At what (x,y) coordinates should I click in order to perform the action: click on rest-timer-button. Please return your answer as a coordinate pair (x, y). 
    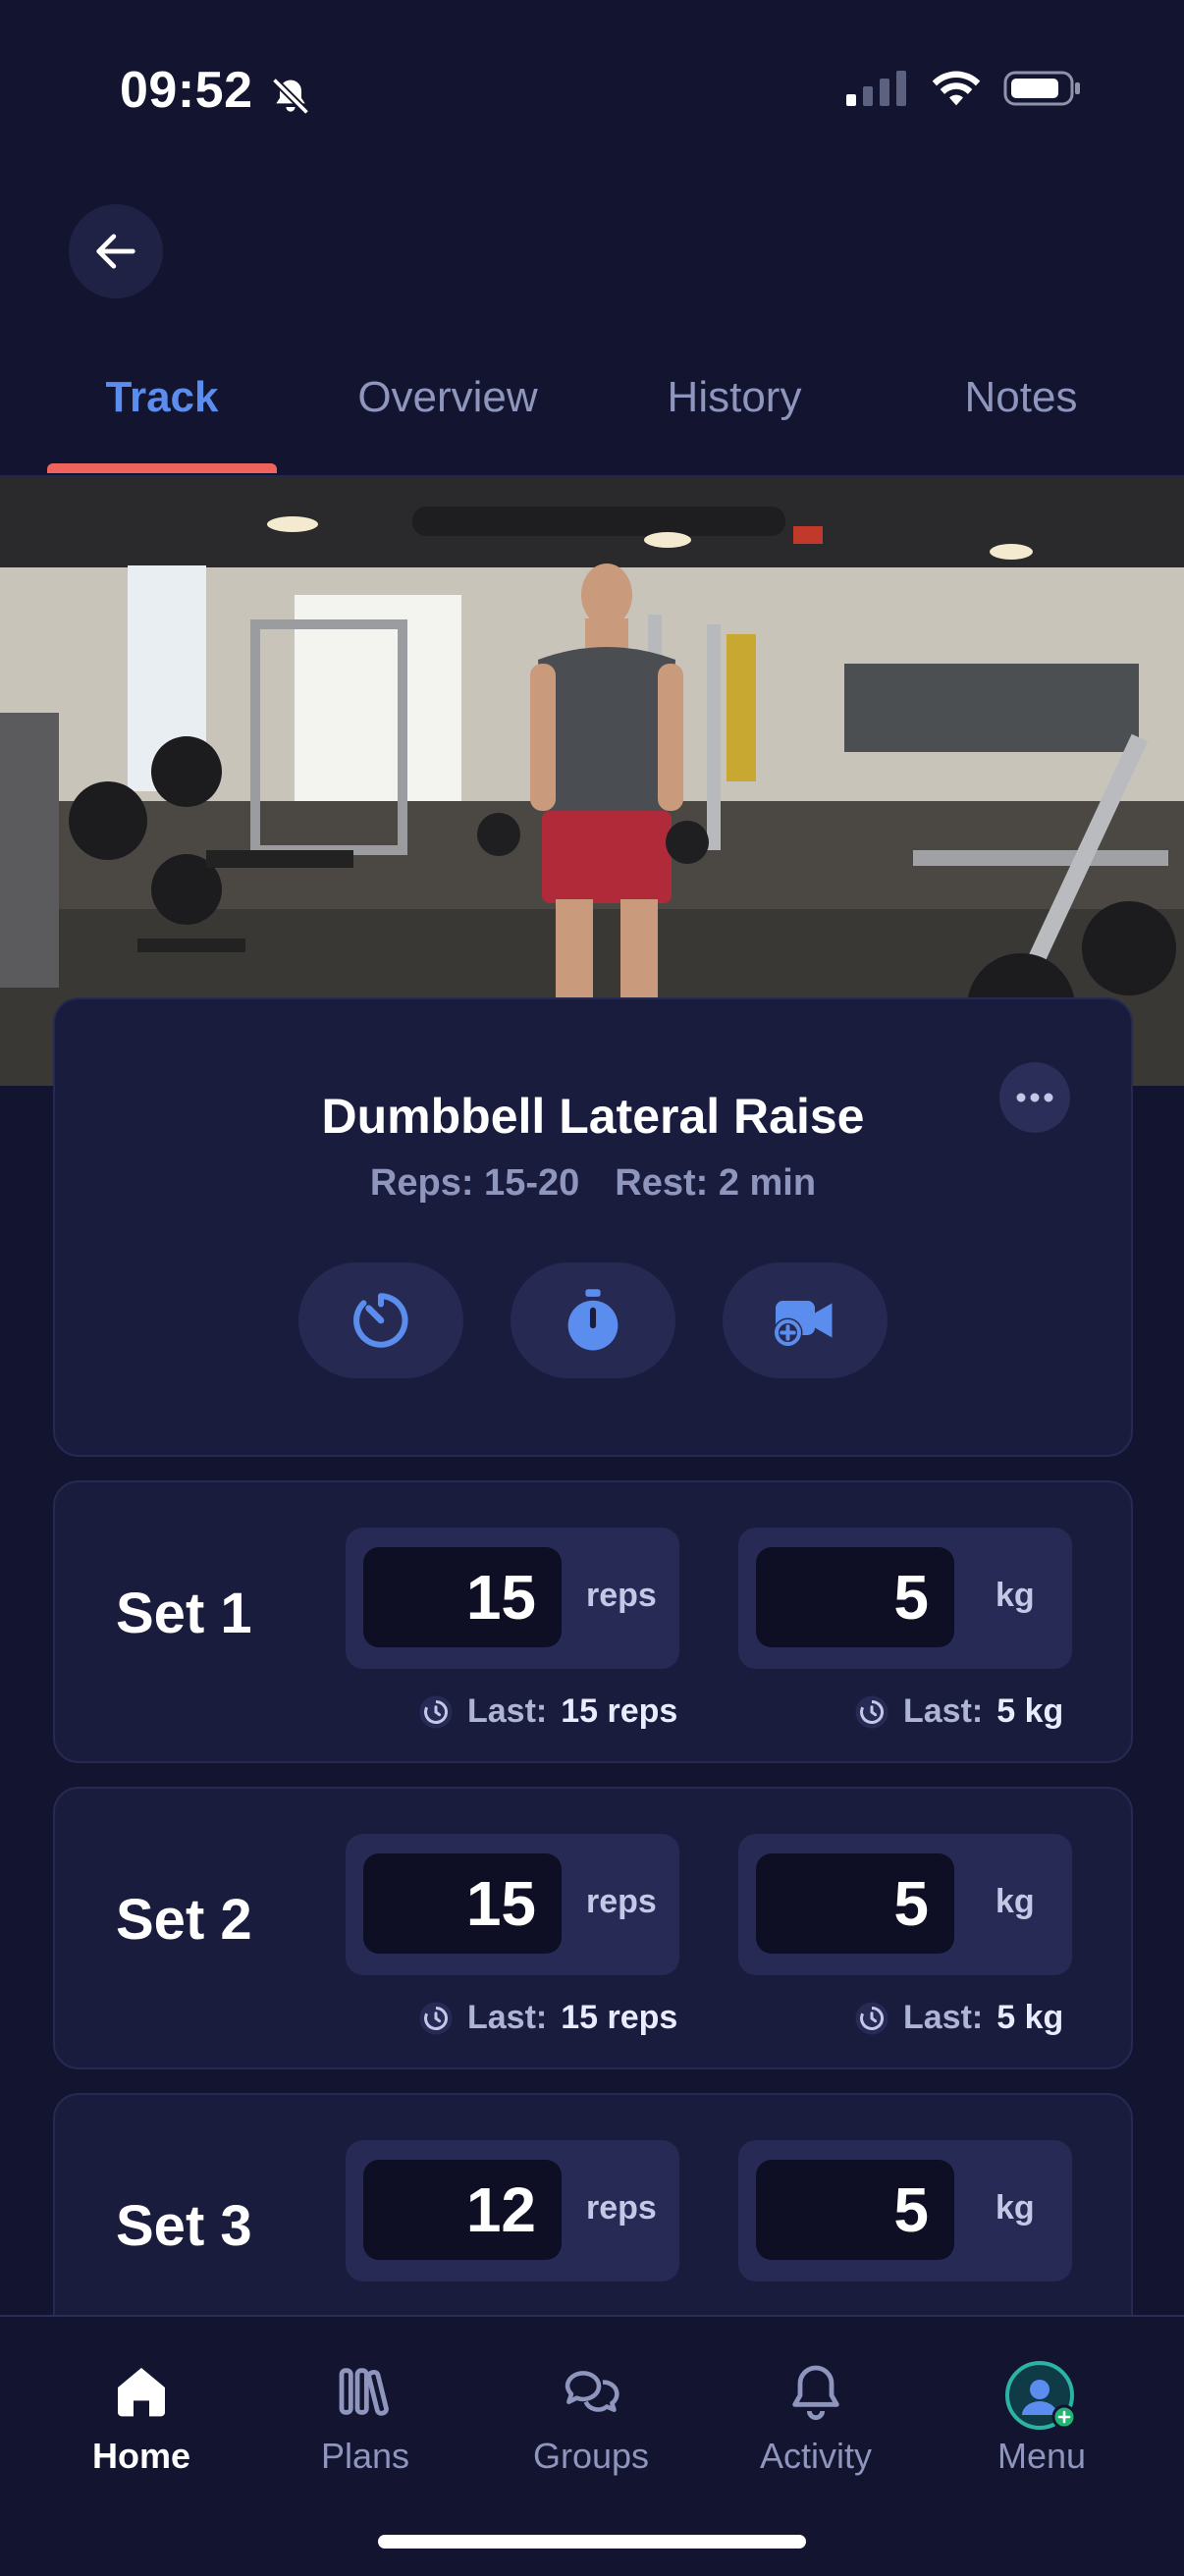
    Looking at the image, I should click on (380, 1320).